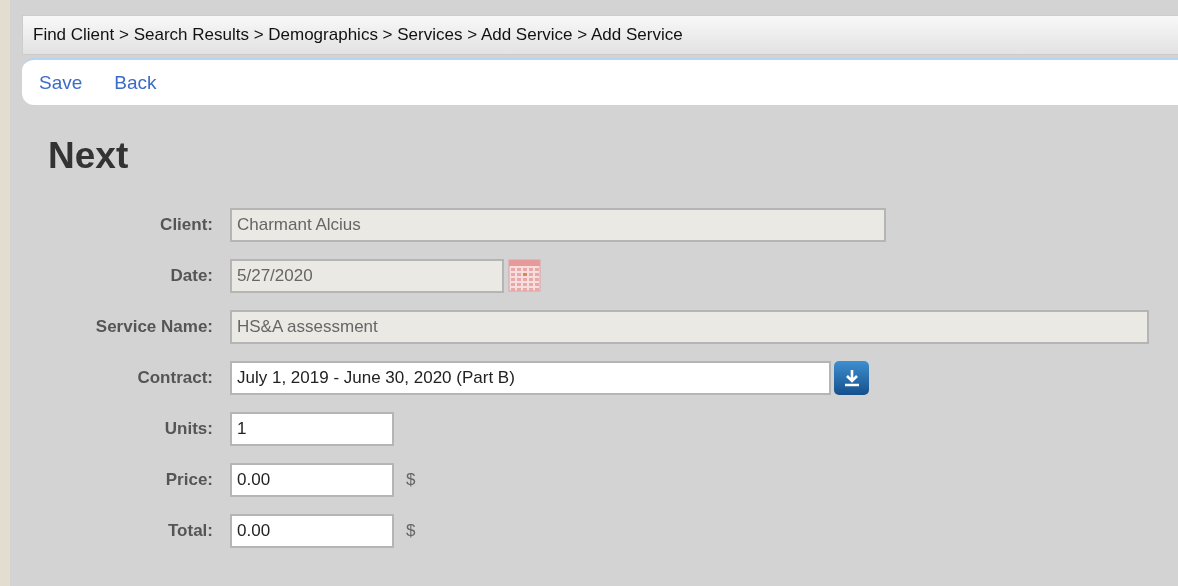 Image resolution: width=1178 pixels, height=586 pixels. What do you see at coordinates (600, 35) in the screenshot?
I see `breadcrumb-bar: Find Client > Search Results > Demographics > Services > Add Service > Add Service` at bounding box center [600, 35].